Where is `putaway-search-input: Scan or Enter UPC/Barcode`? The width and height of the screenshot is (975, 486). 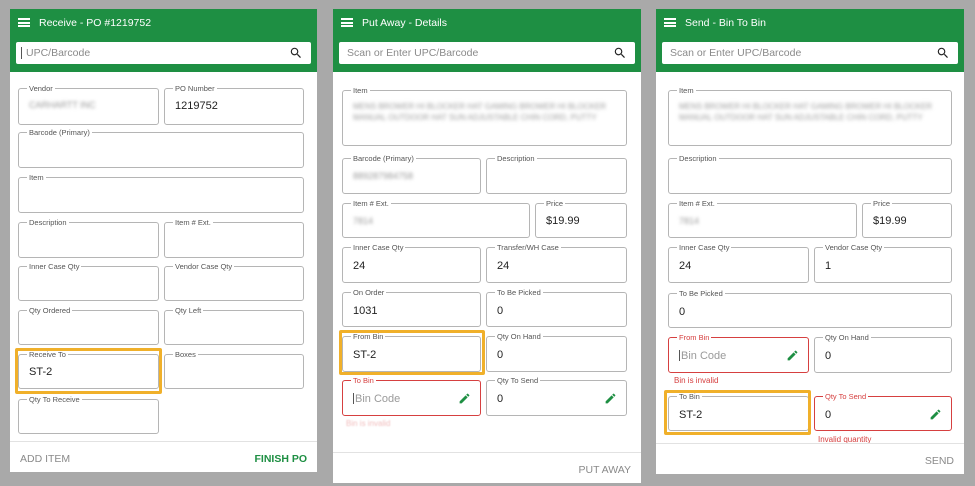
putaway-search-input: Scan or Enter UPC/Barcode is located at coordinates (487, 53).